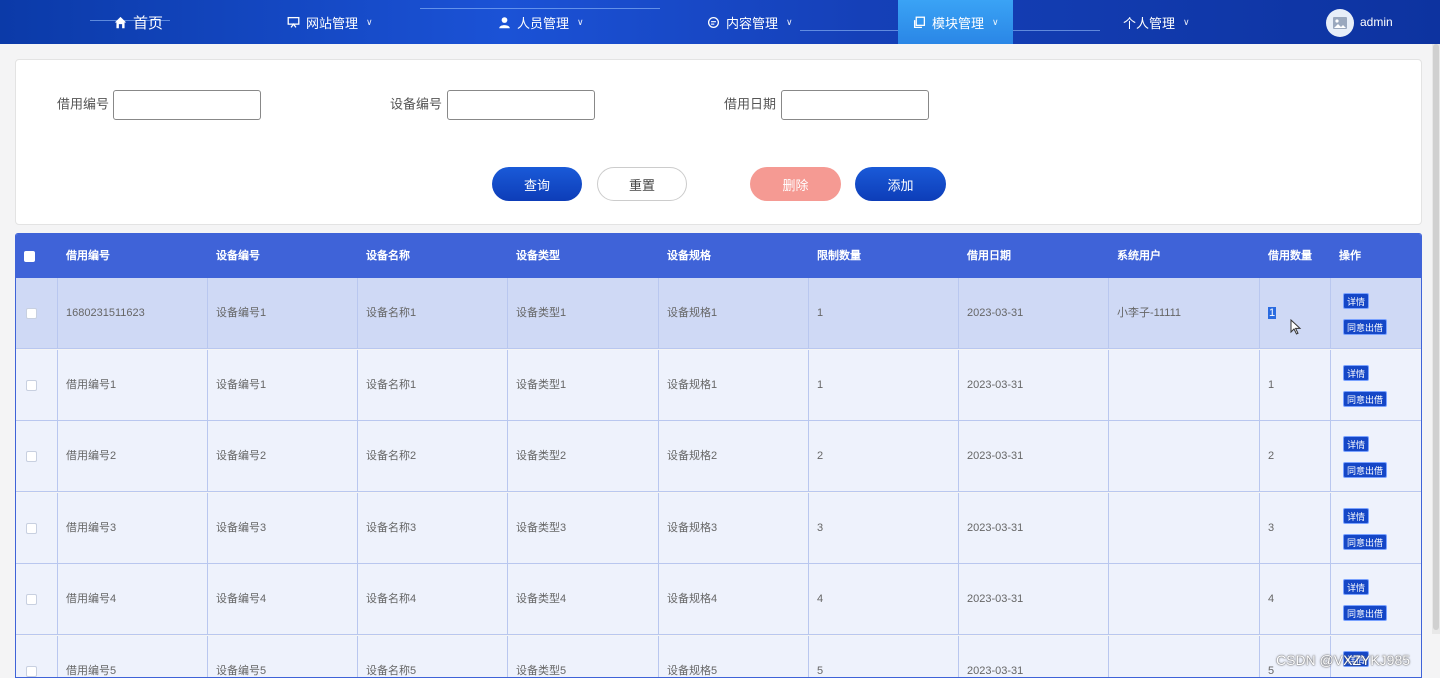 This screenshot has height=678, width=1440. What do you see at coordinates (884, 313) in the screenshot?
I see `limit-qty-cell: 1` at bounding box center [884, 313].